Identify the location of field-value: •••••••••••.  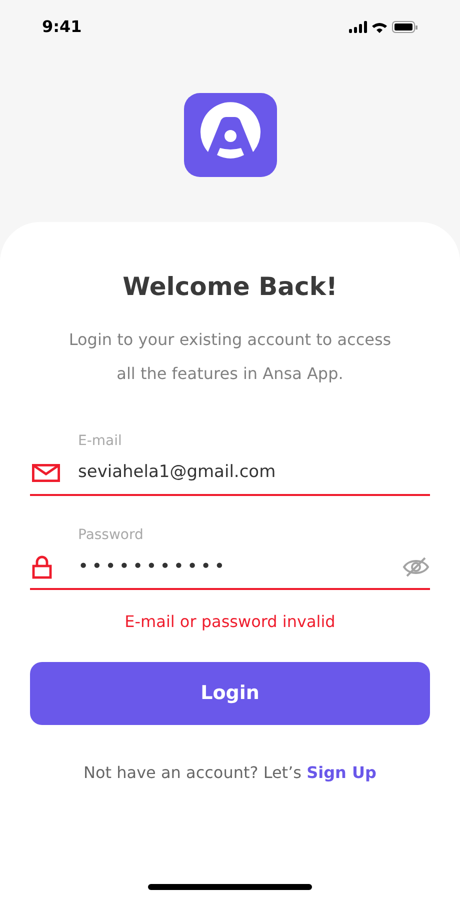
(153, 567).